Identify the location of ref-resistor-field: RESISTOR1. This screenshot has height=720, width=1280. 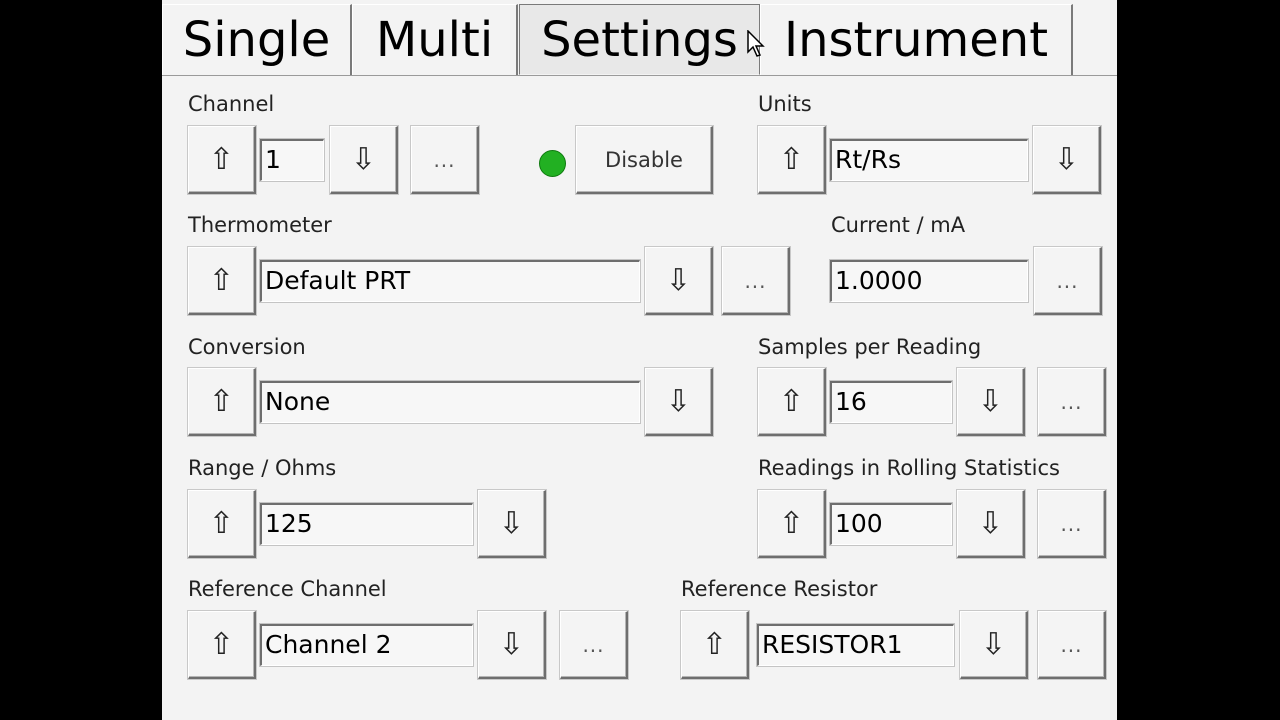
(855, 645).